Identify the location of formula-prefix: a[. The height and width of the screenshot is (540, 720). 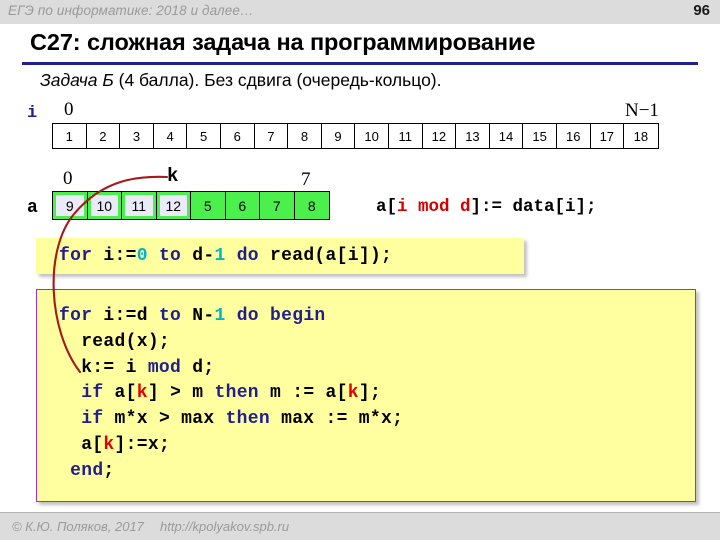
(387, 207).